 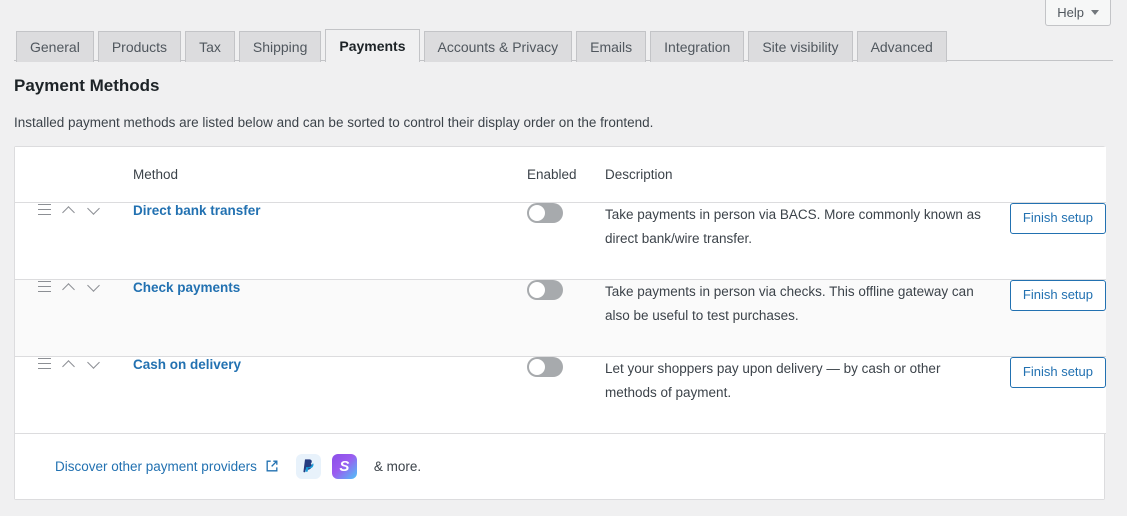 I want to click on method-name-link: Direct bank transfer, so click(x=197, y=210).